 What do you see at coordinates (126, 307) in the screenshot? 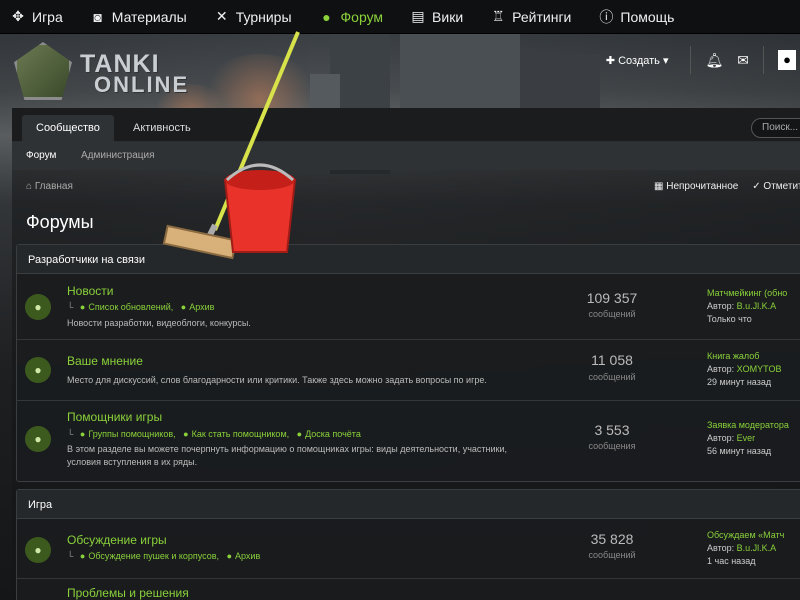
I see `subforum-link: ● Список обновлений,` at bounding box center [126, 307].